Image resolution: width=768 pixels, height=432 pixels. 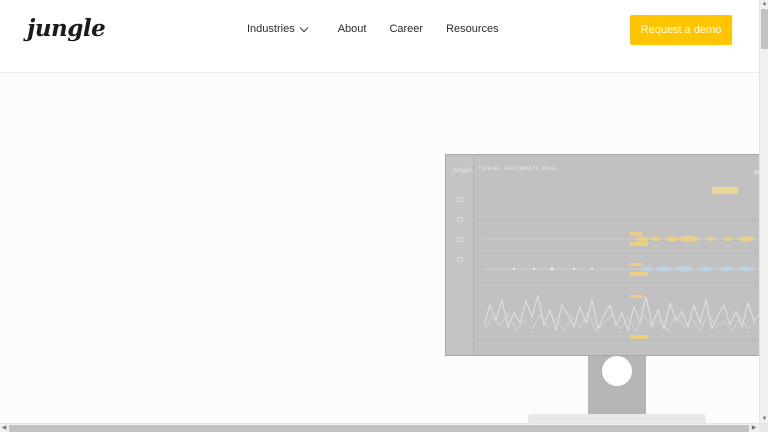 What do you see at coordinates (764, 29) in the screenshot?
I see `vertical-scroll-thumb` at bounding box center [764, 29].